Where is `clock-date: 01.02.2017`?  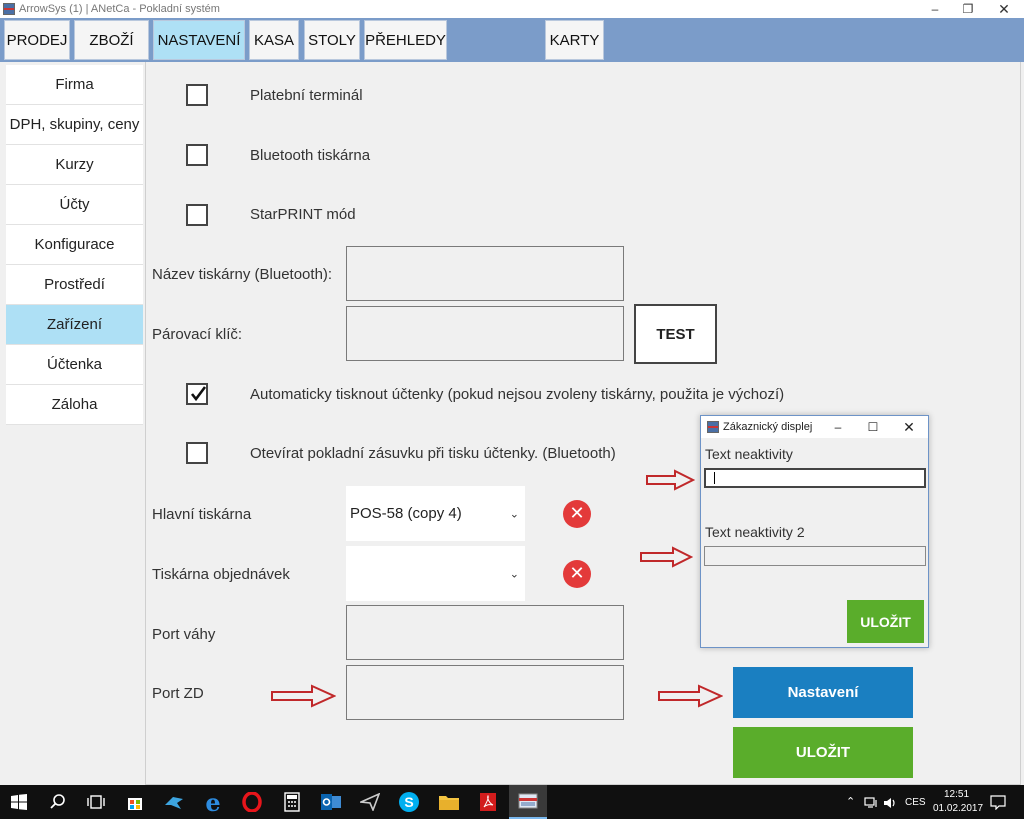 clock-date: 01.02.2017 is located at coordinates (958, 808).